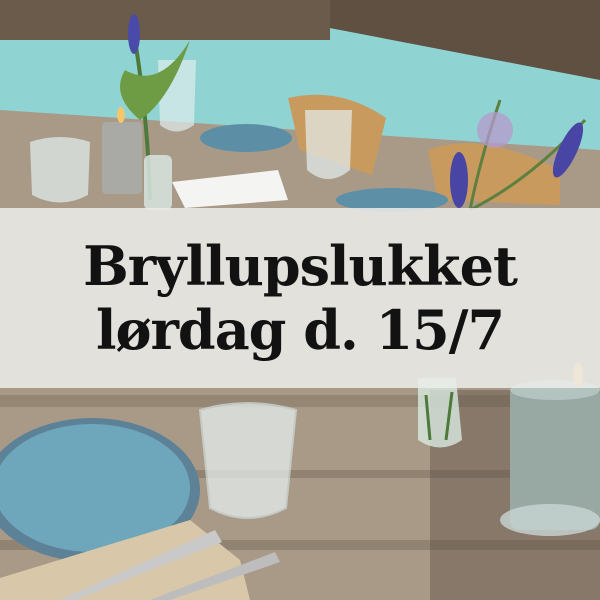  I want to click on back-plate, so click(246, 138).